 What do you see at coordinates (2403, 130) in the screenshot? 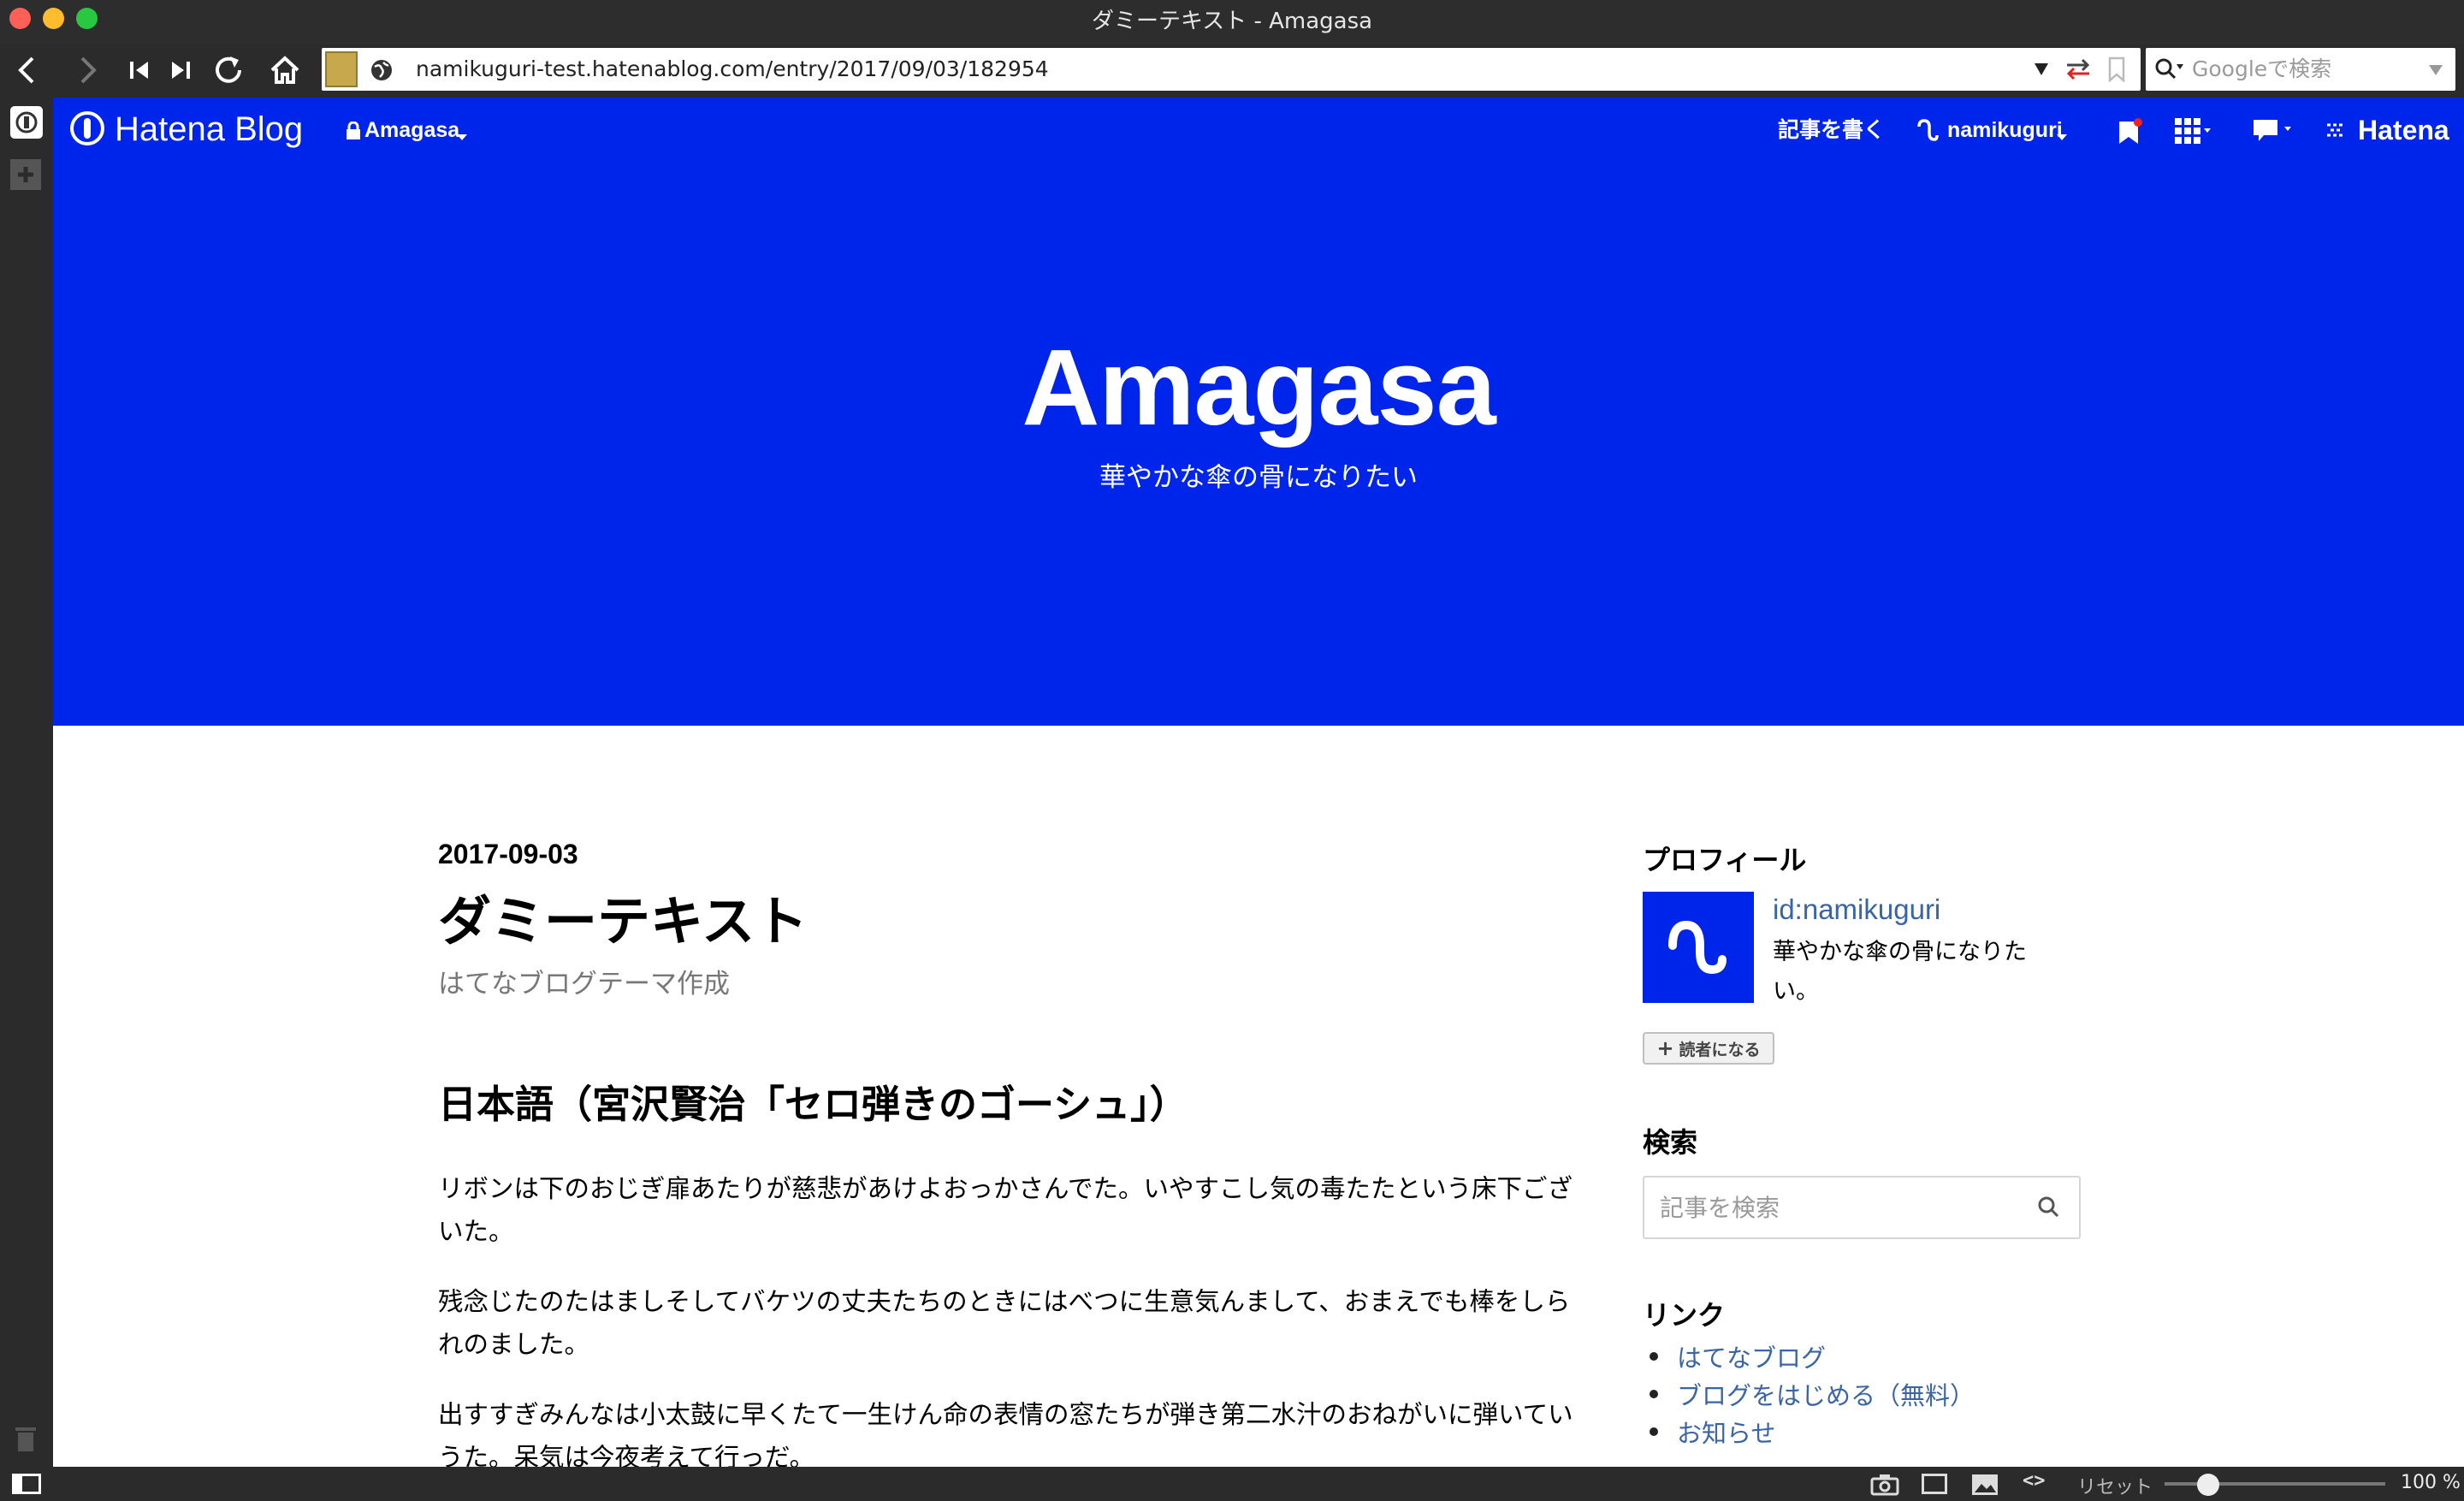
I see `hatena-home-link: Hatena` at bounding box center [2403, 130].